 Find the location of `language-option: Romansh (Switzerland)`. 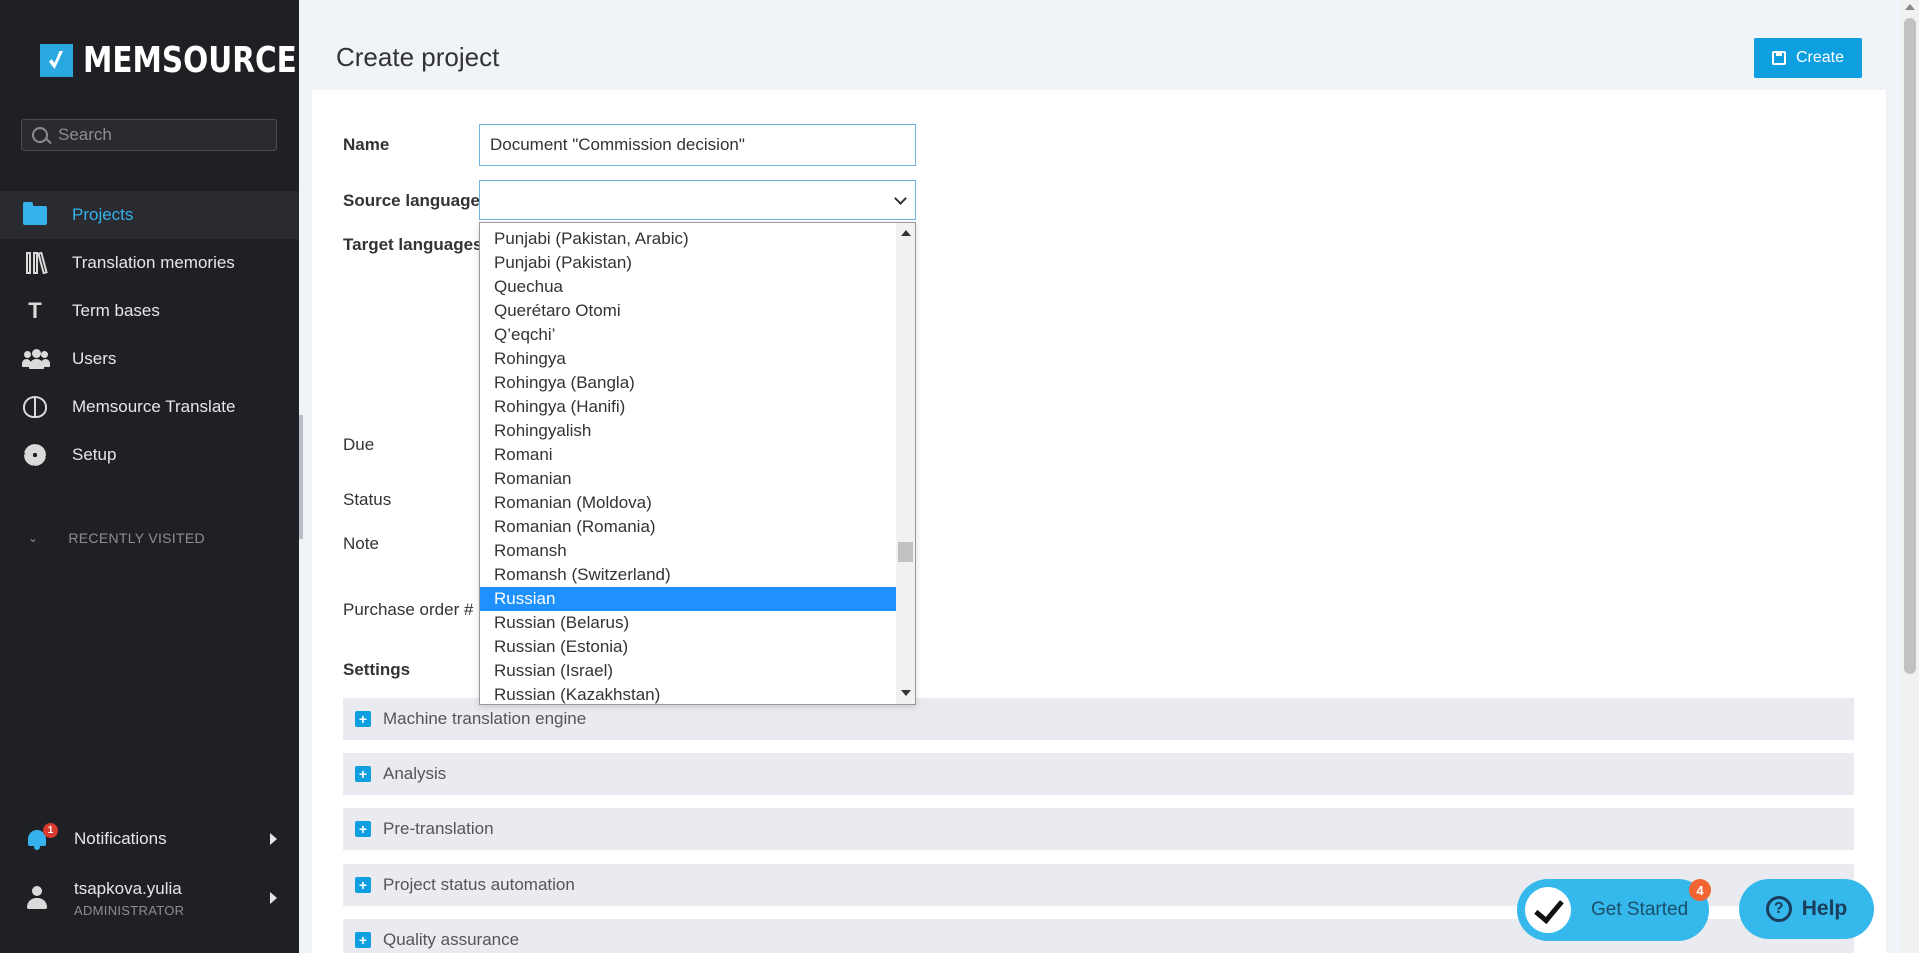

language-option: Romansh (Switzerland) is located at coordinates (688, 575).